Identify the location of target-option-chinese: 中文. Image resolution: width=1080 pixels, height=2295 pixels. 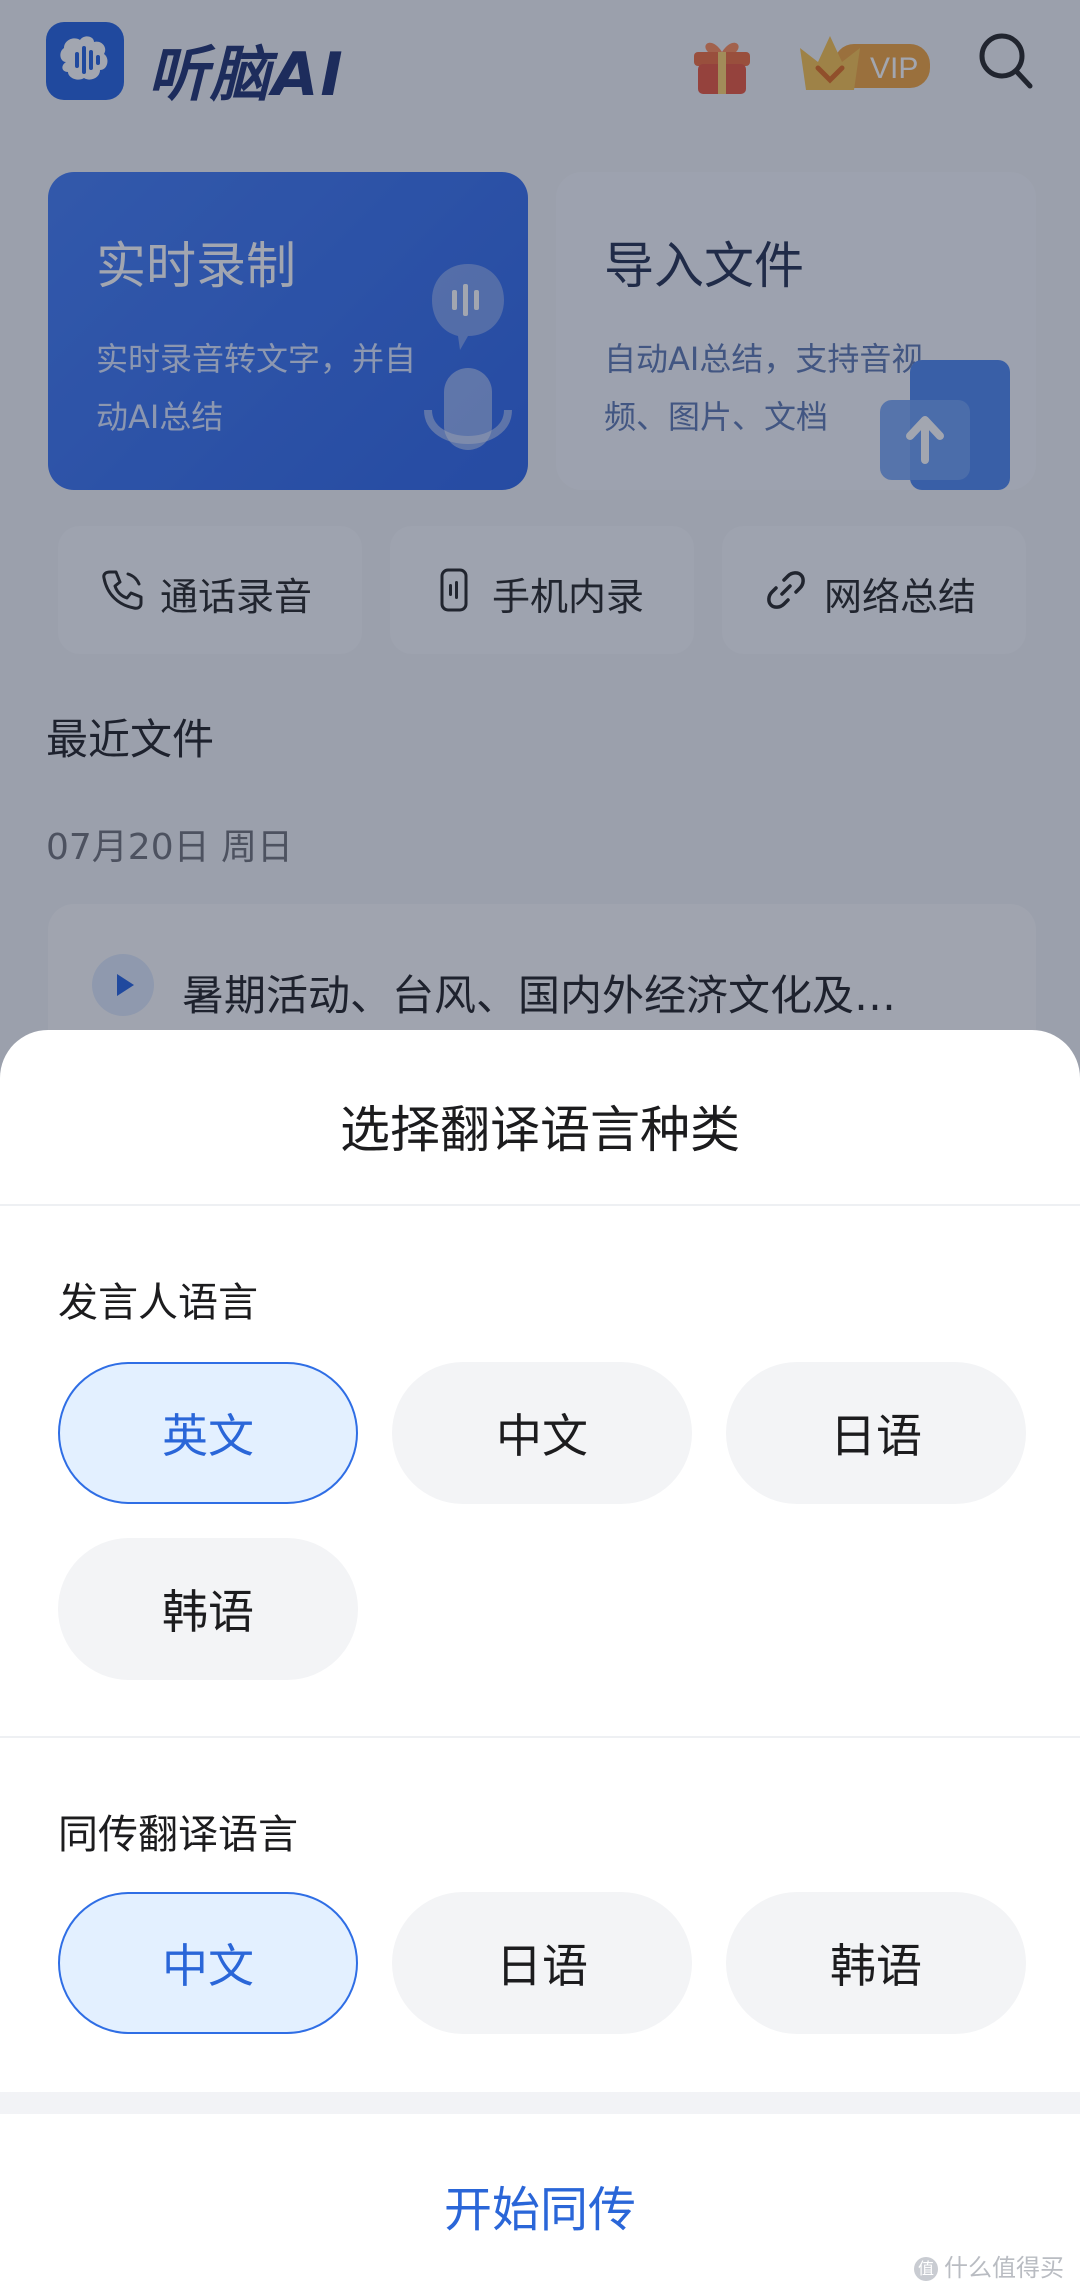
(208, 1963).